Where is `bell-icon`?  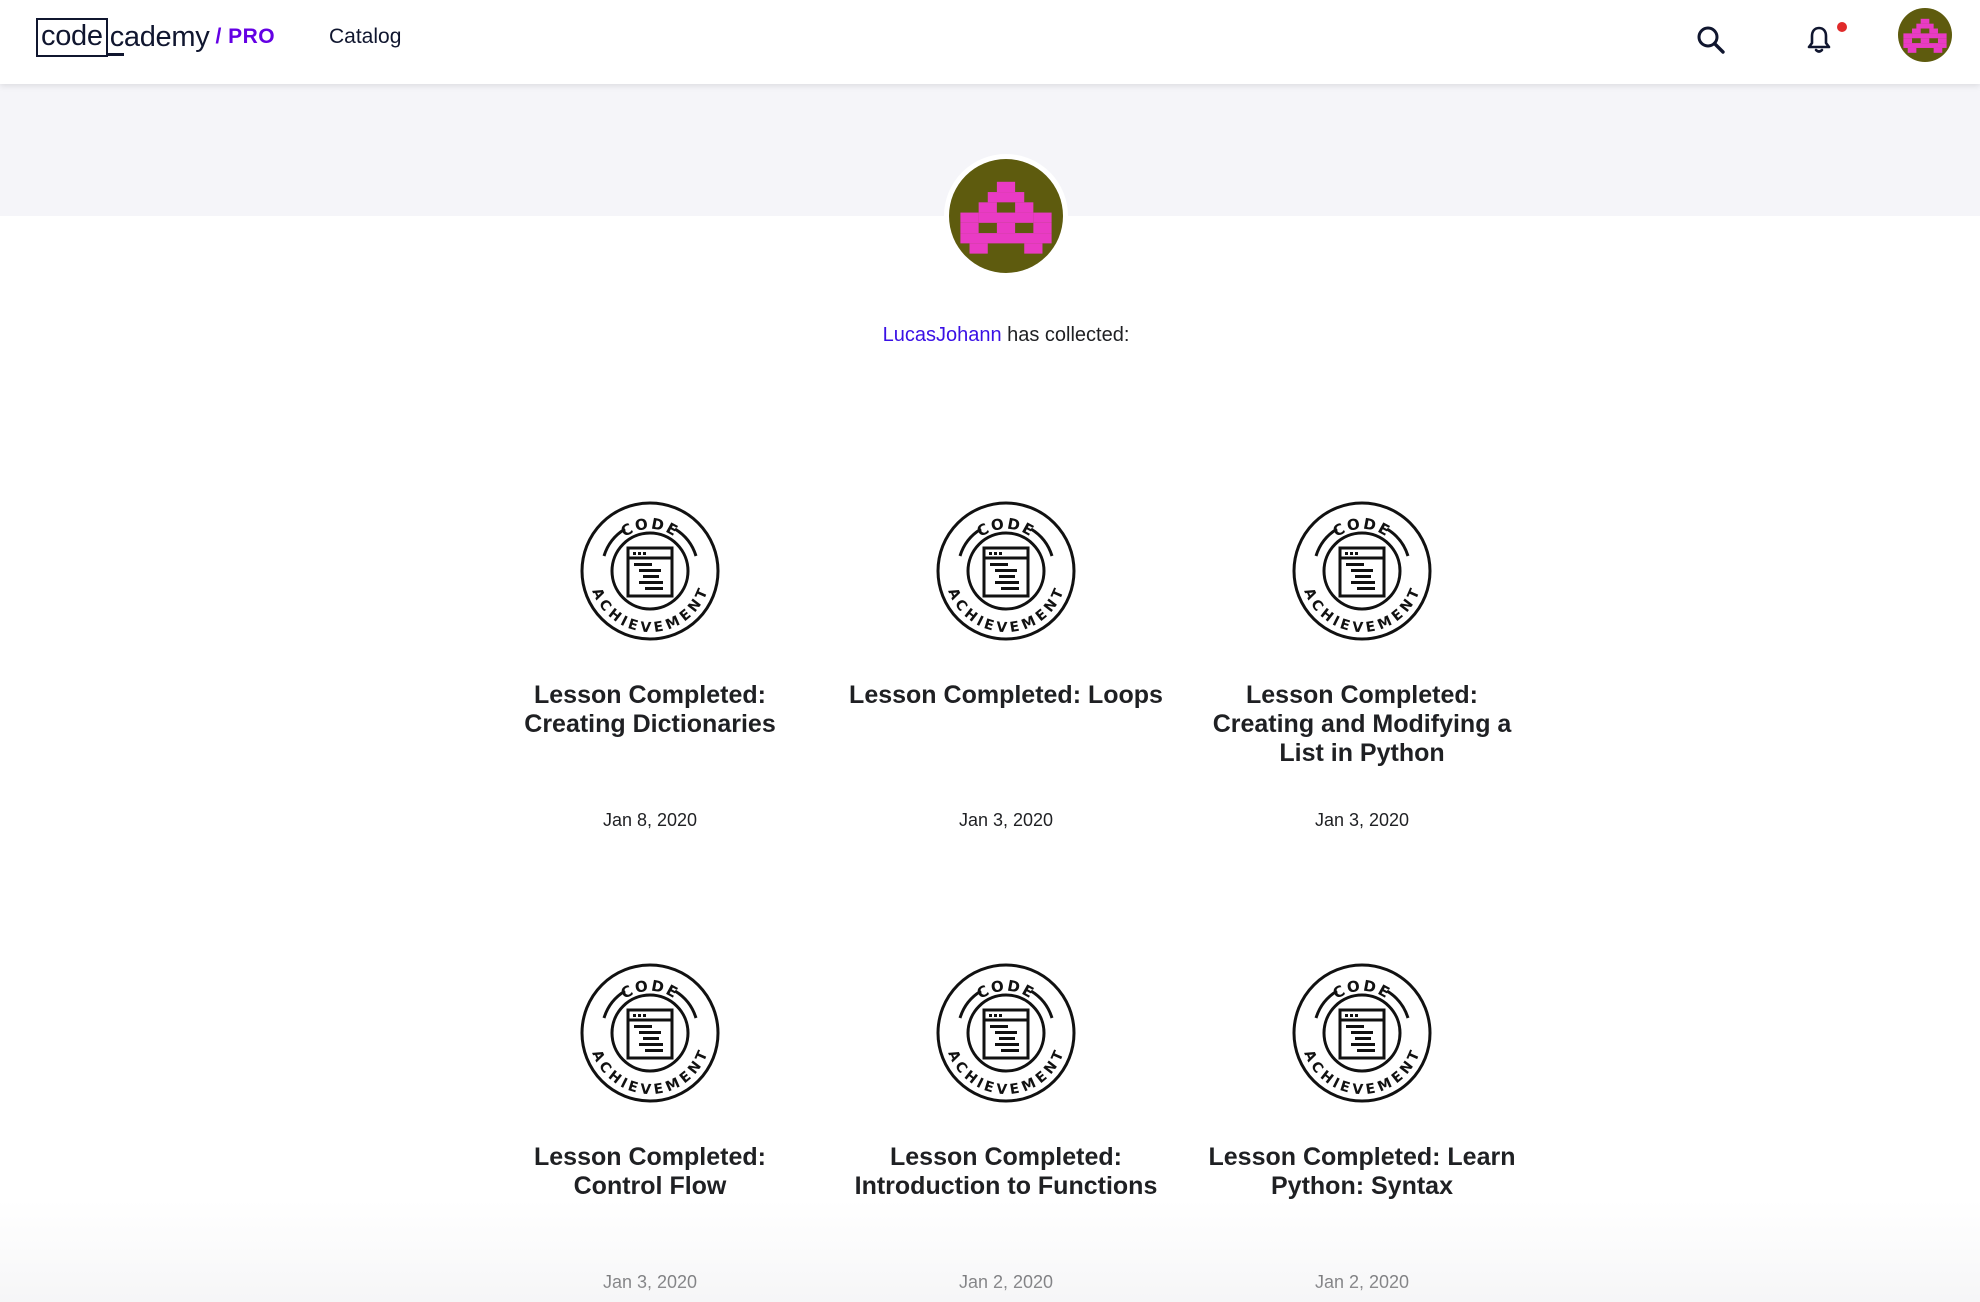 bell-icon is located at coordinates (1819, 39).